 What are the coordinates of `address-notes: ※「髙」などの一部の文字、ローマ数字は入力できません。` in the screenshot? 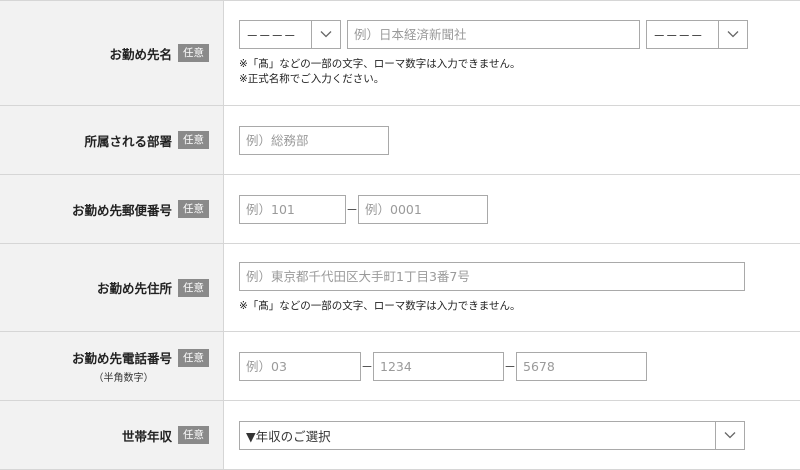 It's located at (519, 306).